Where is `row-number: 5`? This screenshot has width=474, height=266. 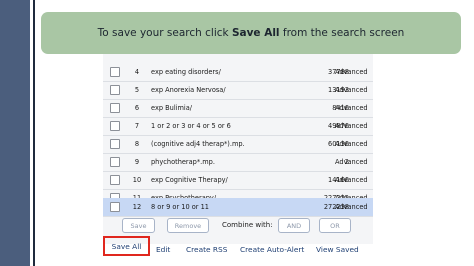
row-number: 5 is located at coordinates (137, 90).